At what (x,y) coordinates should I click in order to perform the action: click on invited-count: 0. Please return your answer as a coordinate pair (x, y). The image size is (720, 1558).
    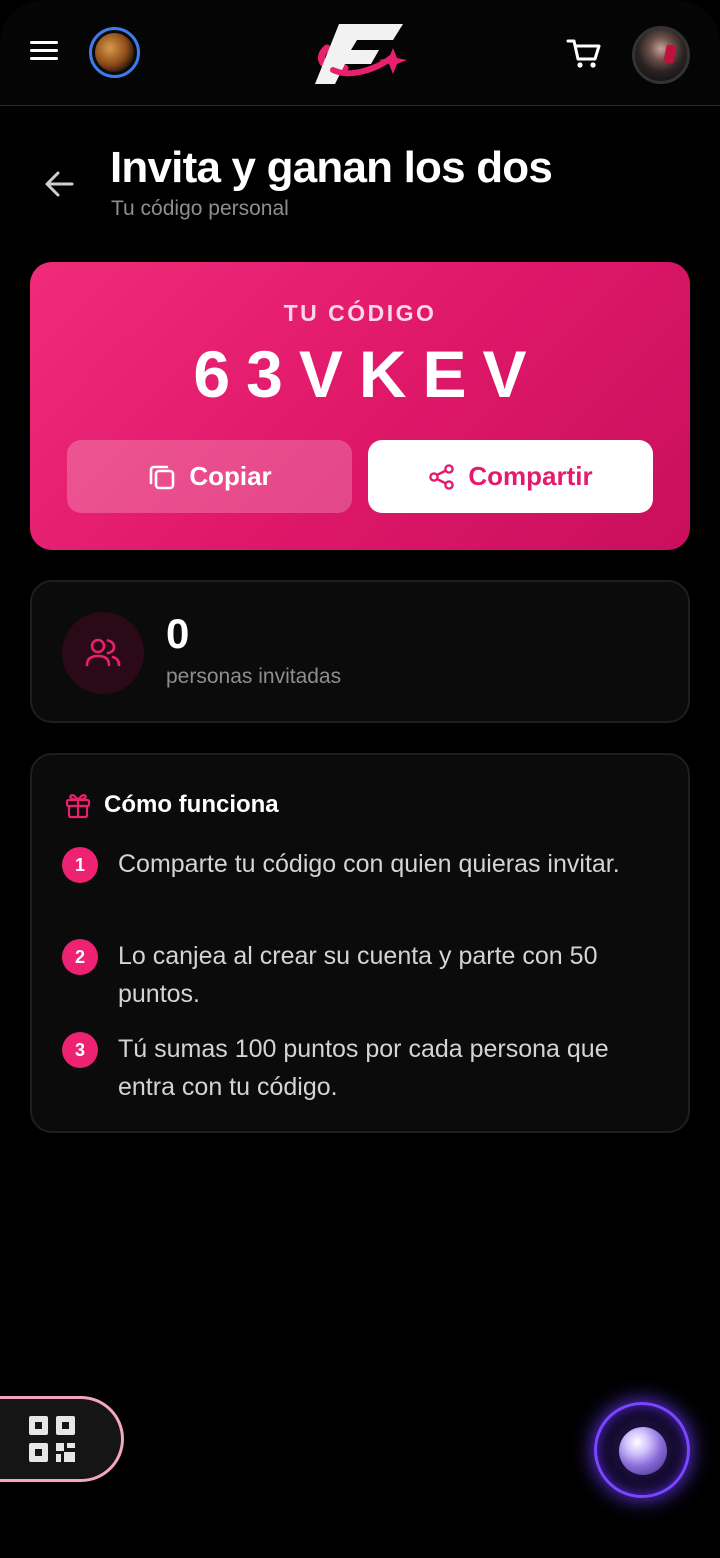
    Looking at the image, I should click on (178, 633).